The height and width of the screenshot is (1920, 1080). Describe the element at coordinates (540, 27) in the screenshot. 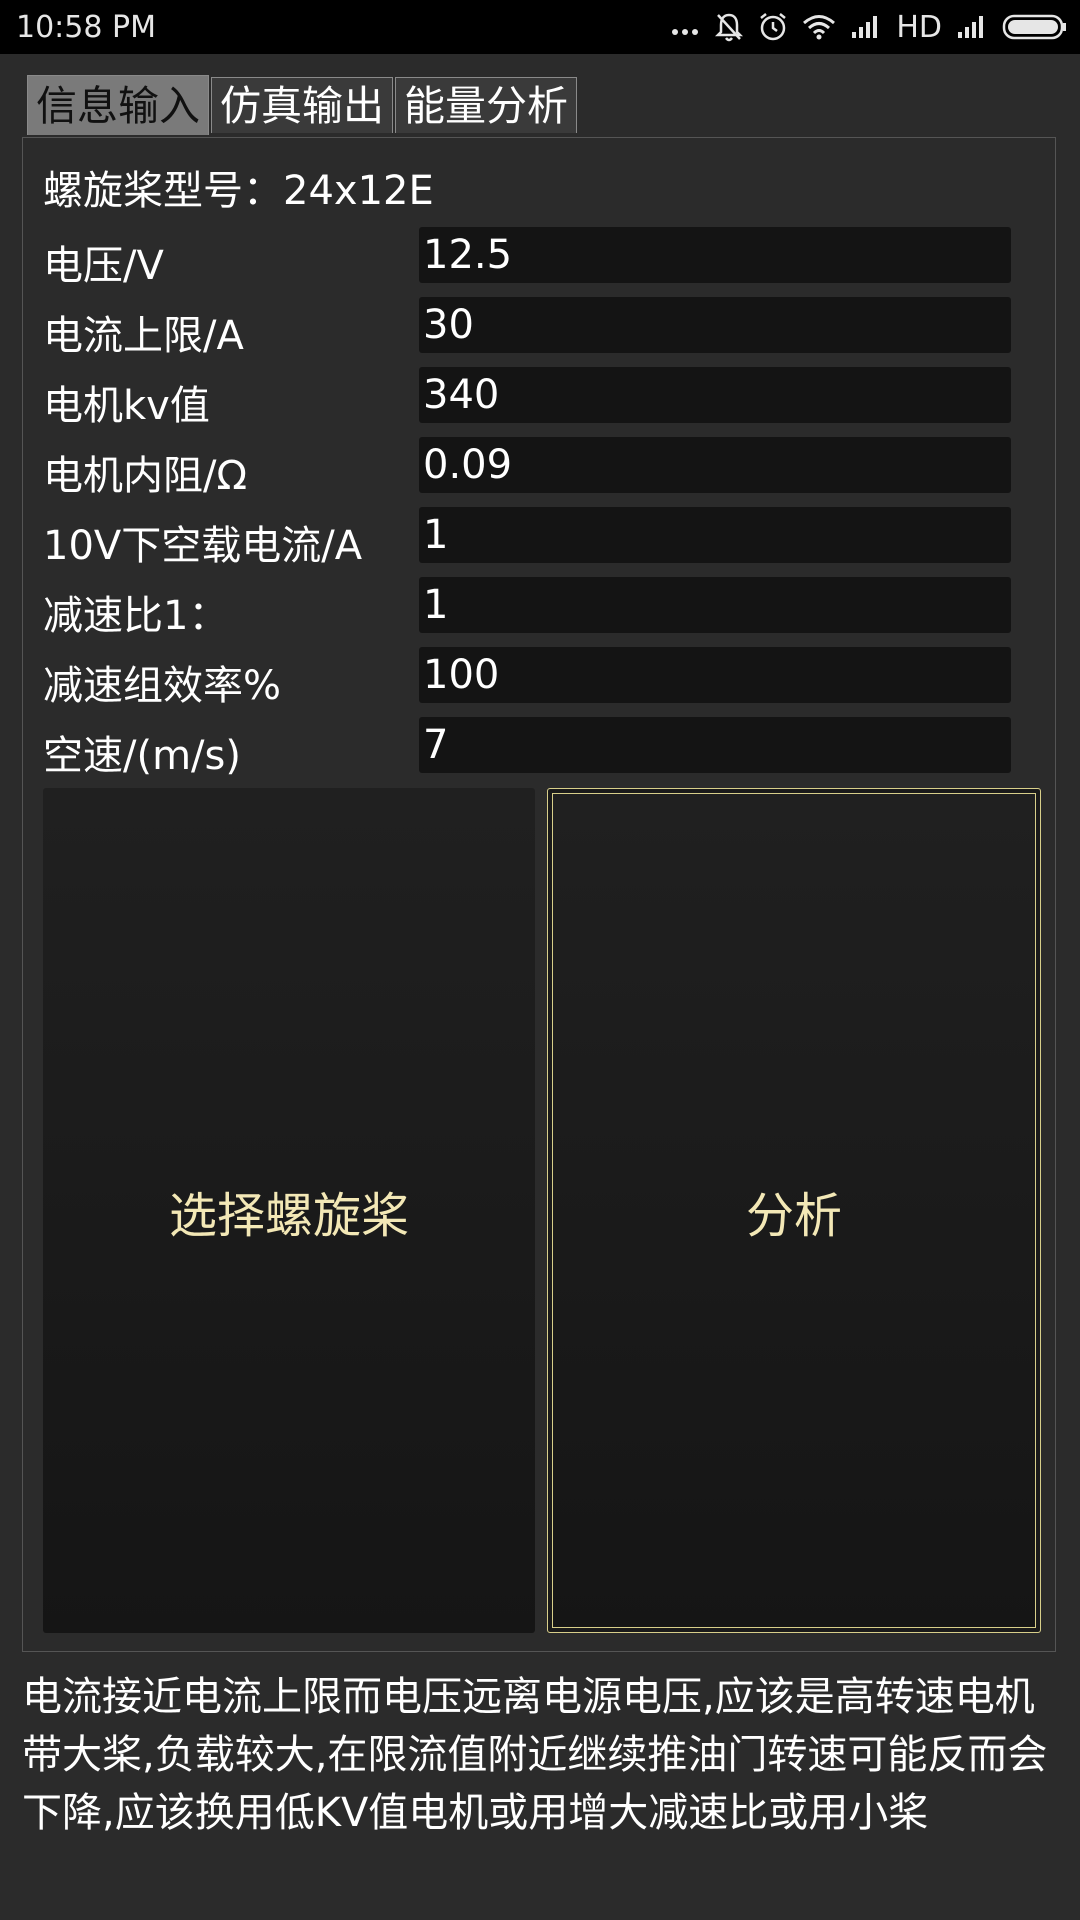

I see `status-bar: 10:58 PM HD` at that location.